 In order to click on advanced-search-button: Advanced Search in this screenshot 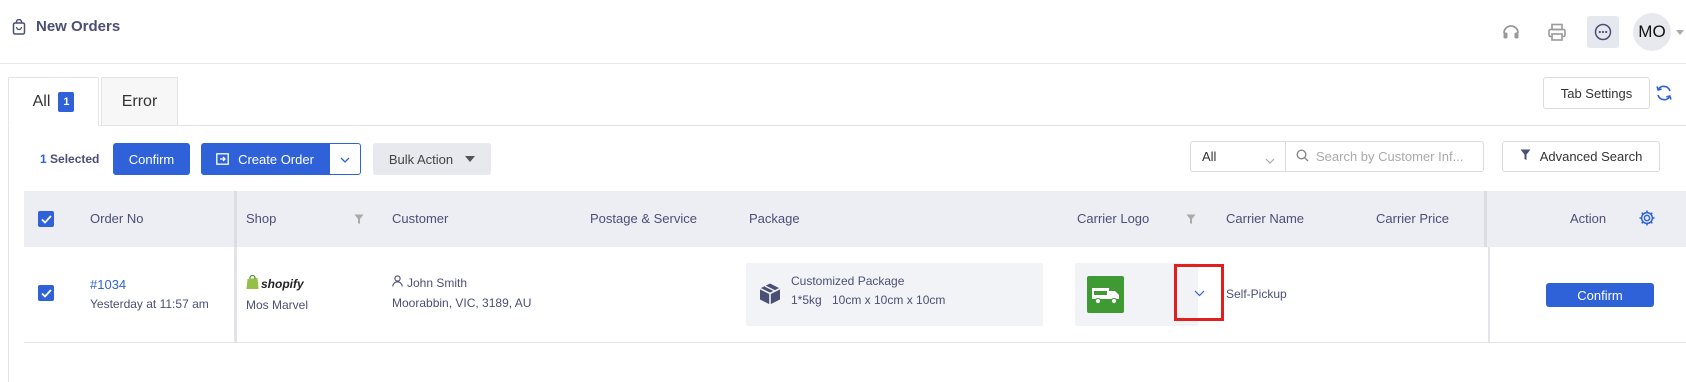, I will do `click(1581, 156)`.